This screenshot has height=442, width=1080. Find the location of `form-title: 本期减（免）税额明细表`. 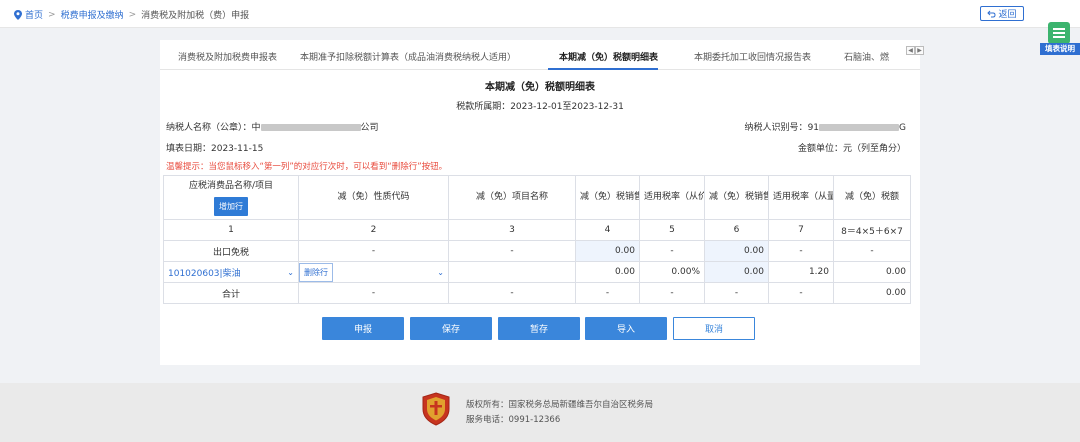

form-title: 本期减（免）税额明细表 is located at coordinates (540, 87).